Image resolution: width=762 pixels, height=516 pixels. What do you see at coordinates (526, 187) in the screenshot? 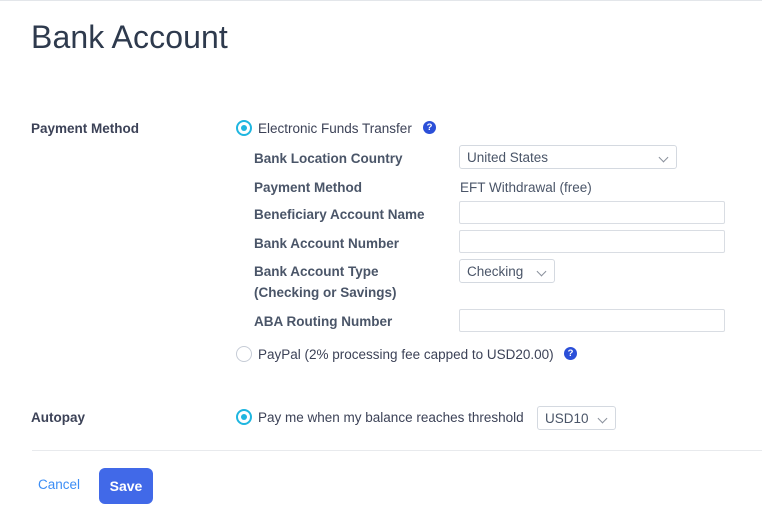
I see `value-payment-method-type: EFT Withdrawal (free)` at bounding box center [526, 187].